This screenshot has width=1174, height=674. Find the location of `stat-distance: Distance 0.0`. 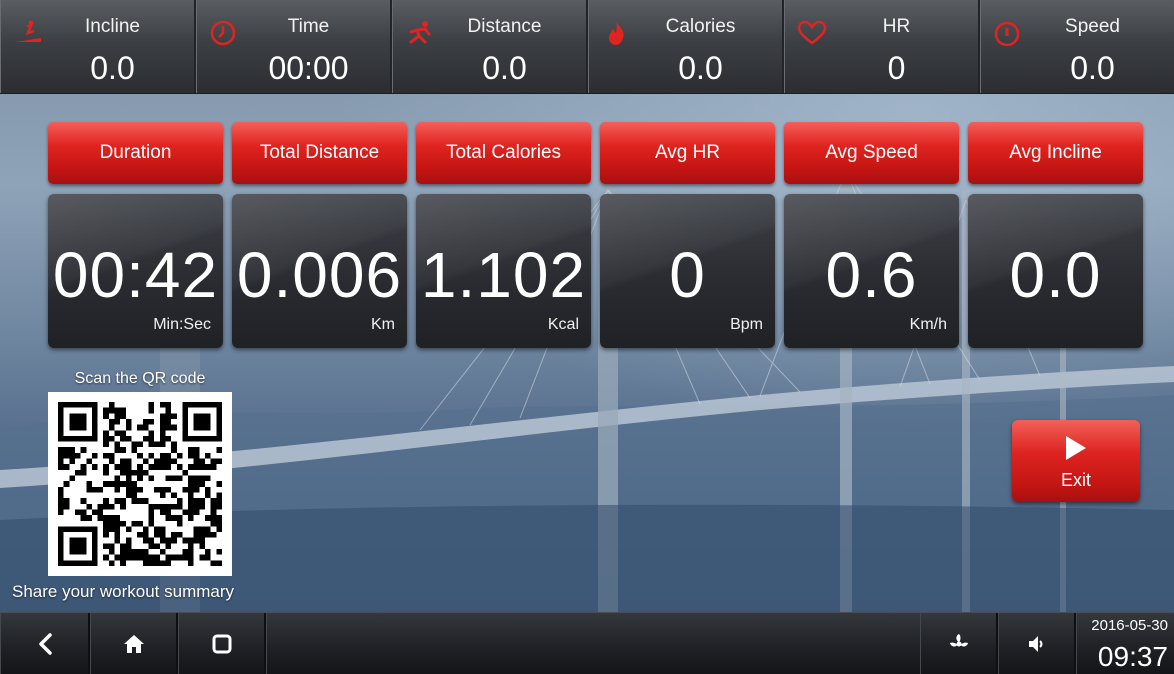

stat-distance: Distance 0.0 is located at coordinates (490, 46).